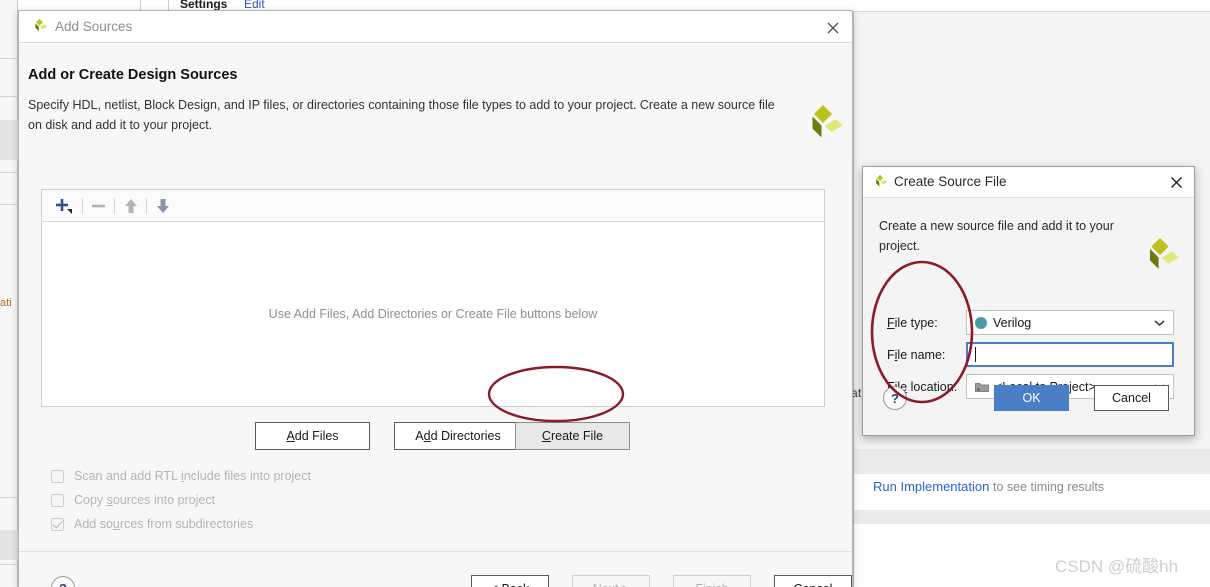 The height and width of the screenshot is (587, 1210). I want to click on create-source-file-title: Create Source File, so click(950, 181).